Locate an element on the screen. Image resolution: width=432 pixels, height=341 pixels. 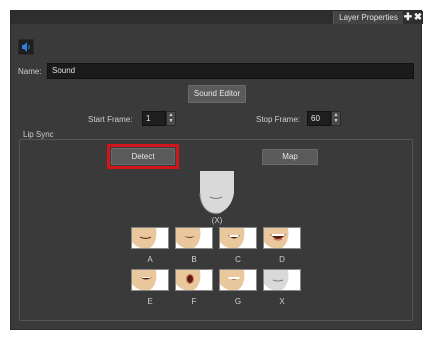
mouth-thumb-e is located at coordinates (150, 280).